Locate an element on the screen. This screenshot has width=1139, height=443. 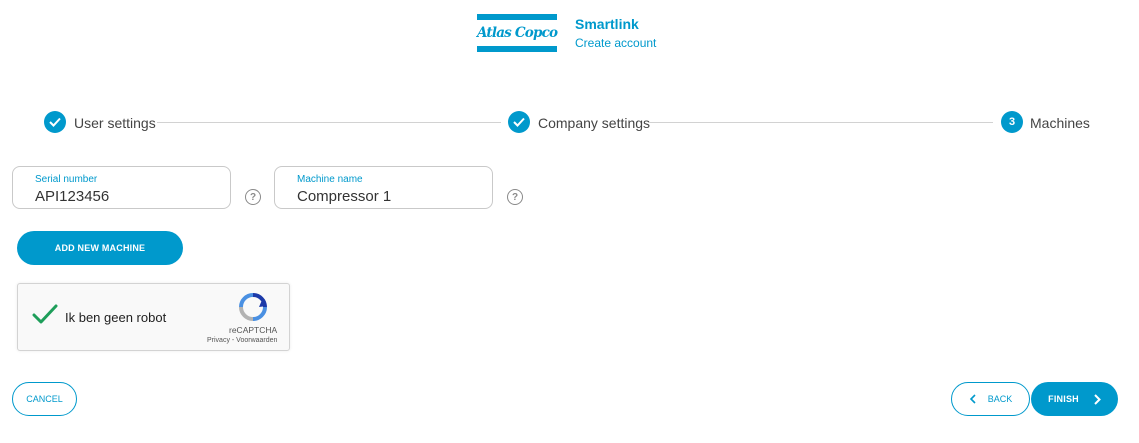
machine-name-help-icon: ? is located at coordinates (515, 197).